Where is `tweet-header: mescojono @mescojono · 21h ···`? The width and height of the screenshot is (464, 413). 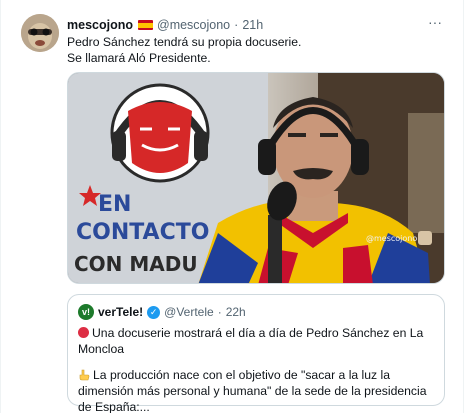
tweet-header: mescojono @mescojono · 21h ··· is located at coordinates (258, 24).